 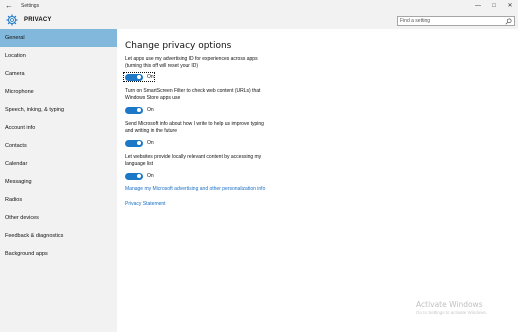 I want to click on minimize-button: —, so click(x=478, y=6).